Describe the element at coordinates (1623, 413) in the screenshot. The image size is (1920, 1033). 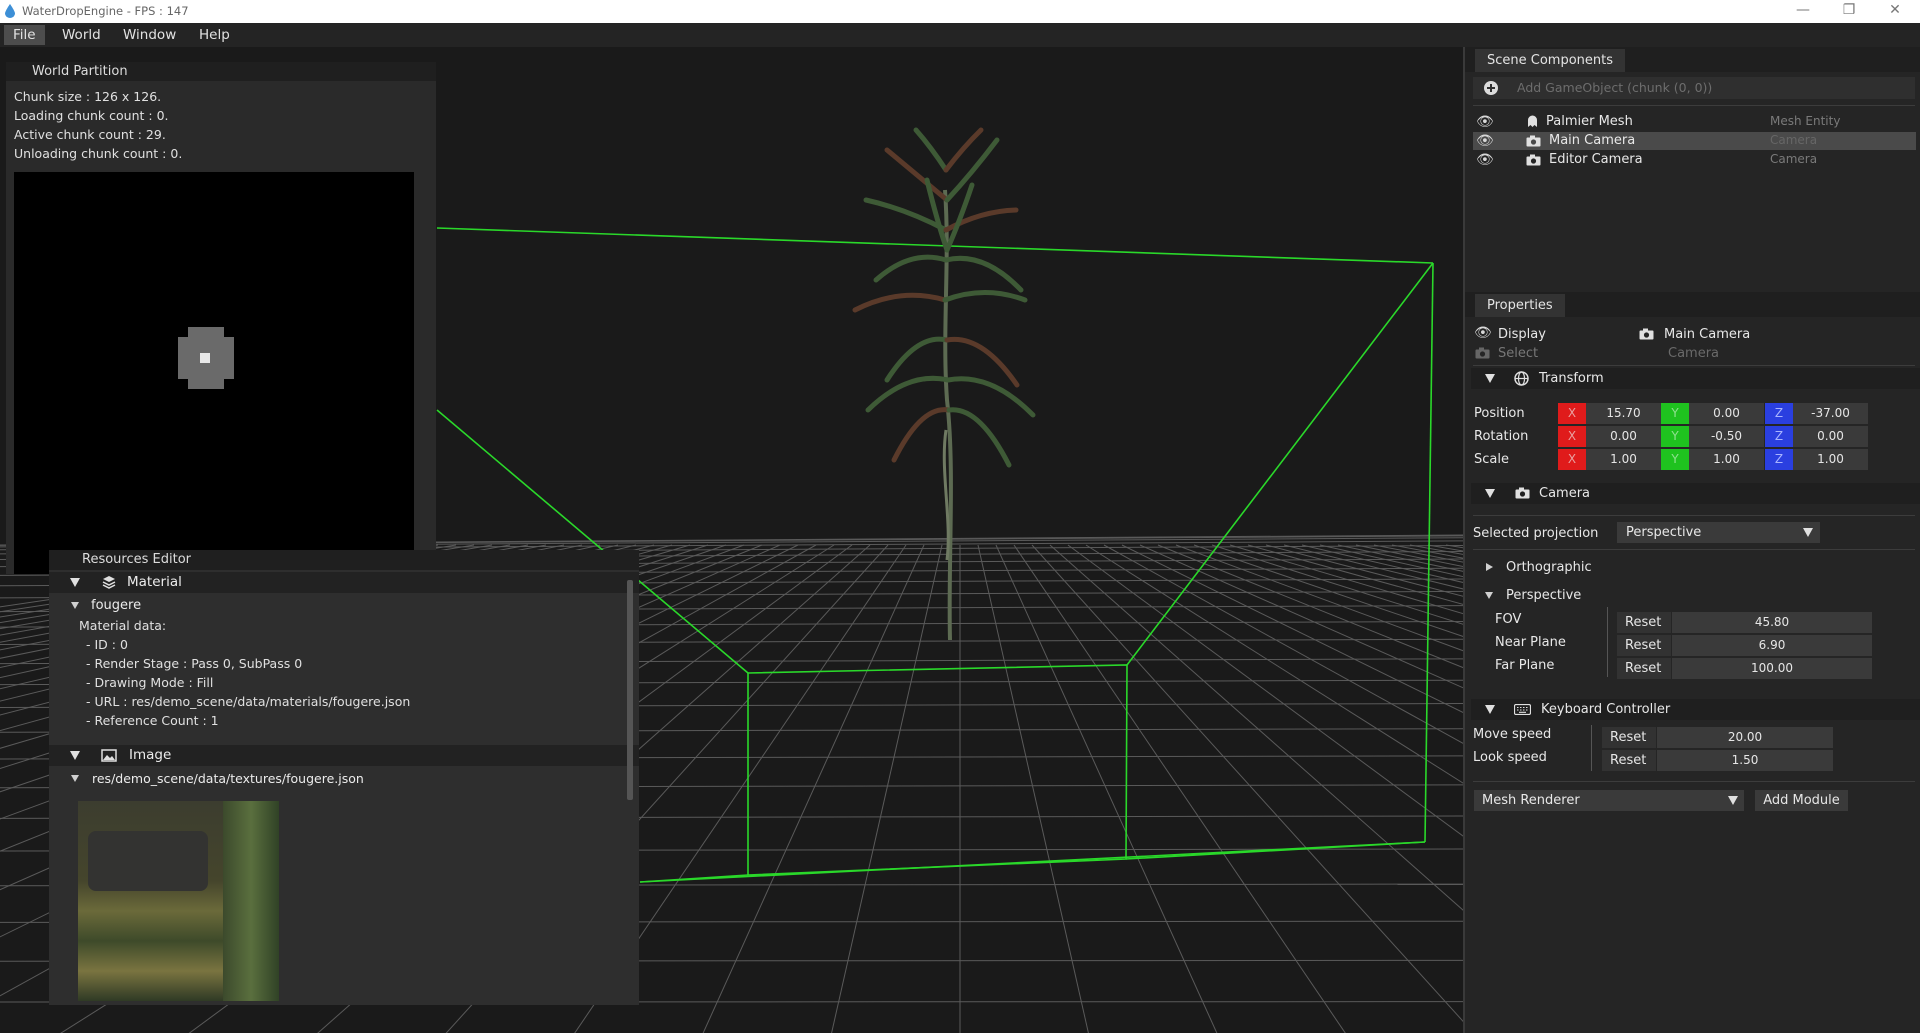
I see `position-x-field: 15.70` at that location.